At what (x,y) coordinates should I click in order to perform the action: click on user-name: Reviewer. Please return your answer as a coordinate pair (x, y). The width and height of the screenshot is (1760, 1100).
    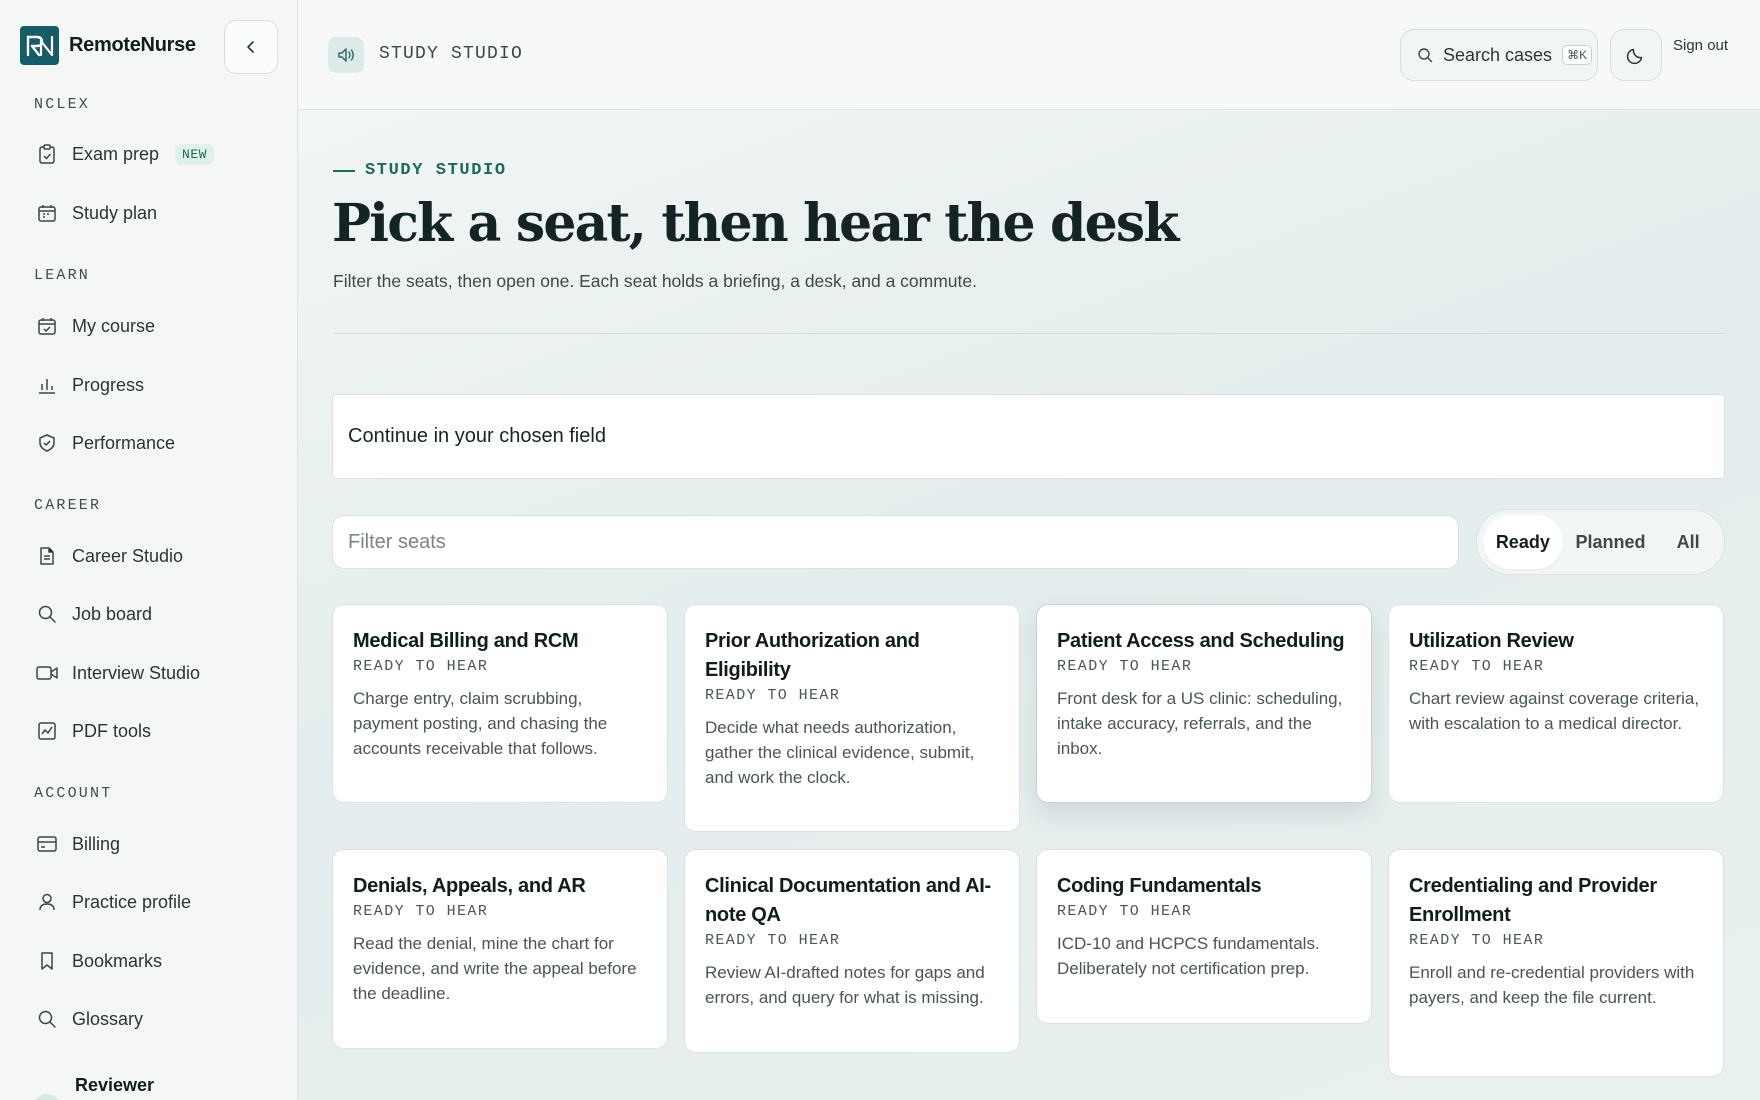
    Looking at the image, I should click on (115, 1085).